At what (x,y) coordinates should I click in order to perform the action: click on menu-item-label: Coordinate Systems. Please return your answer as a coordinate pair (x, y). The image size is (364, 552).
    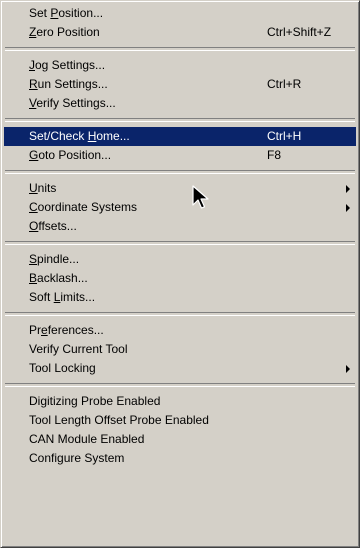
    Looking at the image, I should click on (83, 207).